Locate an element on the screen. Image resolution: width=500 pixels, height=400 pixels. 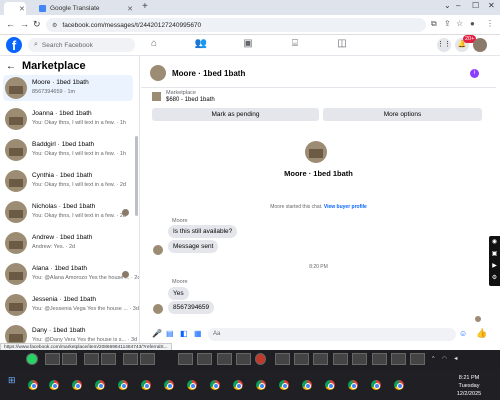
chat-list-scrollbar is located at coordinates (136, 176).